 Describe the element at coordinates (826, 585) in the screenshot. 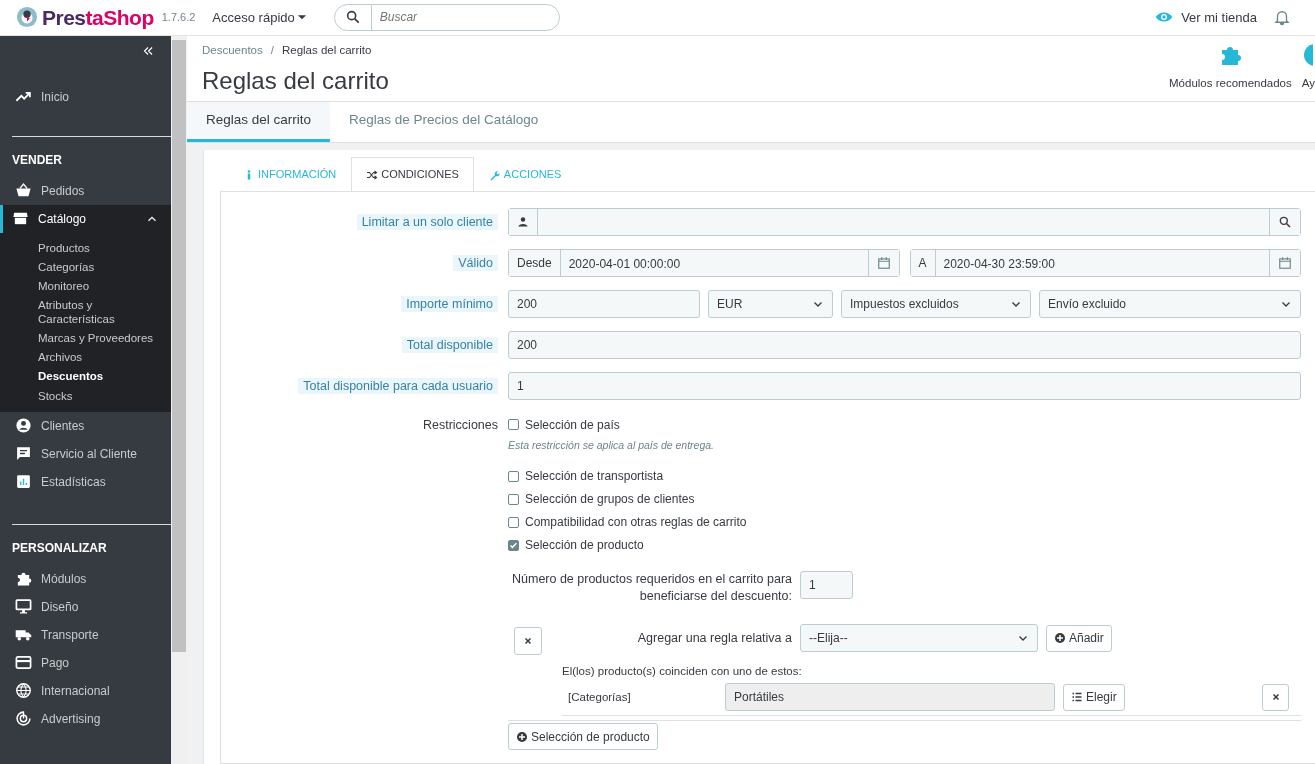

I see `quantity-field: 1` at that location.